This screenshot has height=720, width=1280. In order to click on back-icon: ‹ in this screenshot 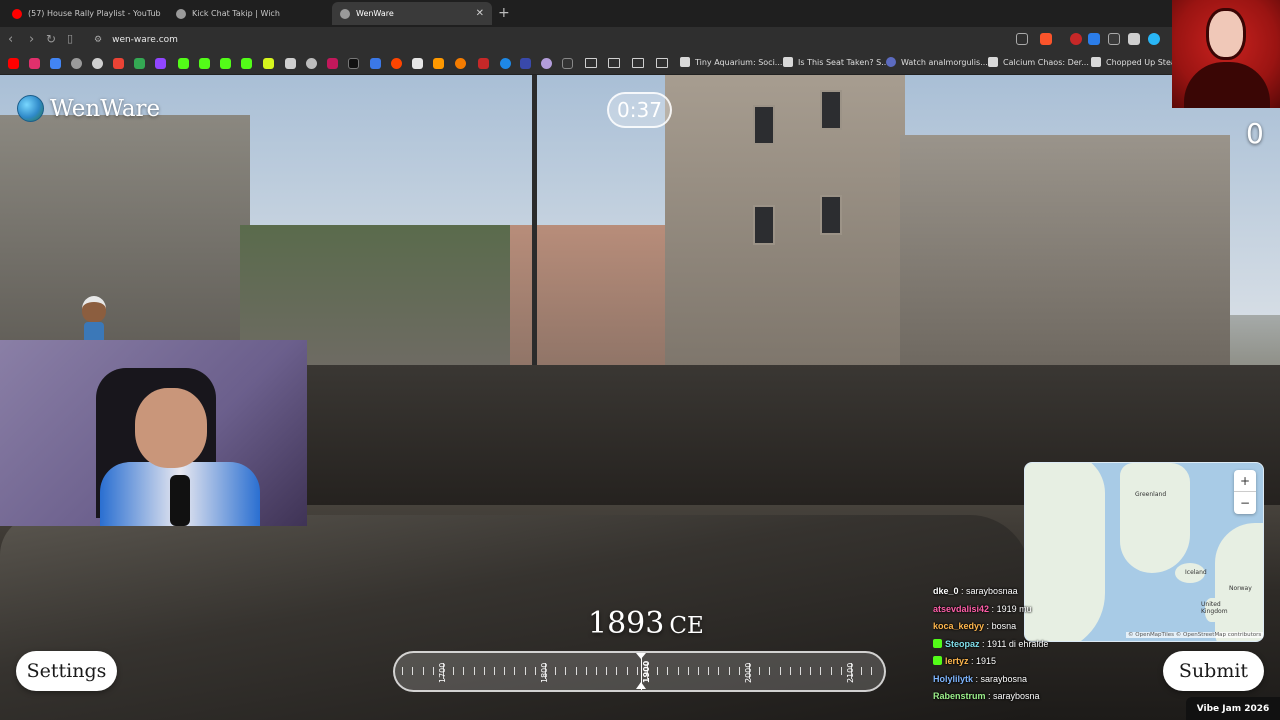, I will do `click(10, 39)`.